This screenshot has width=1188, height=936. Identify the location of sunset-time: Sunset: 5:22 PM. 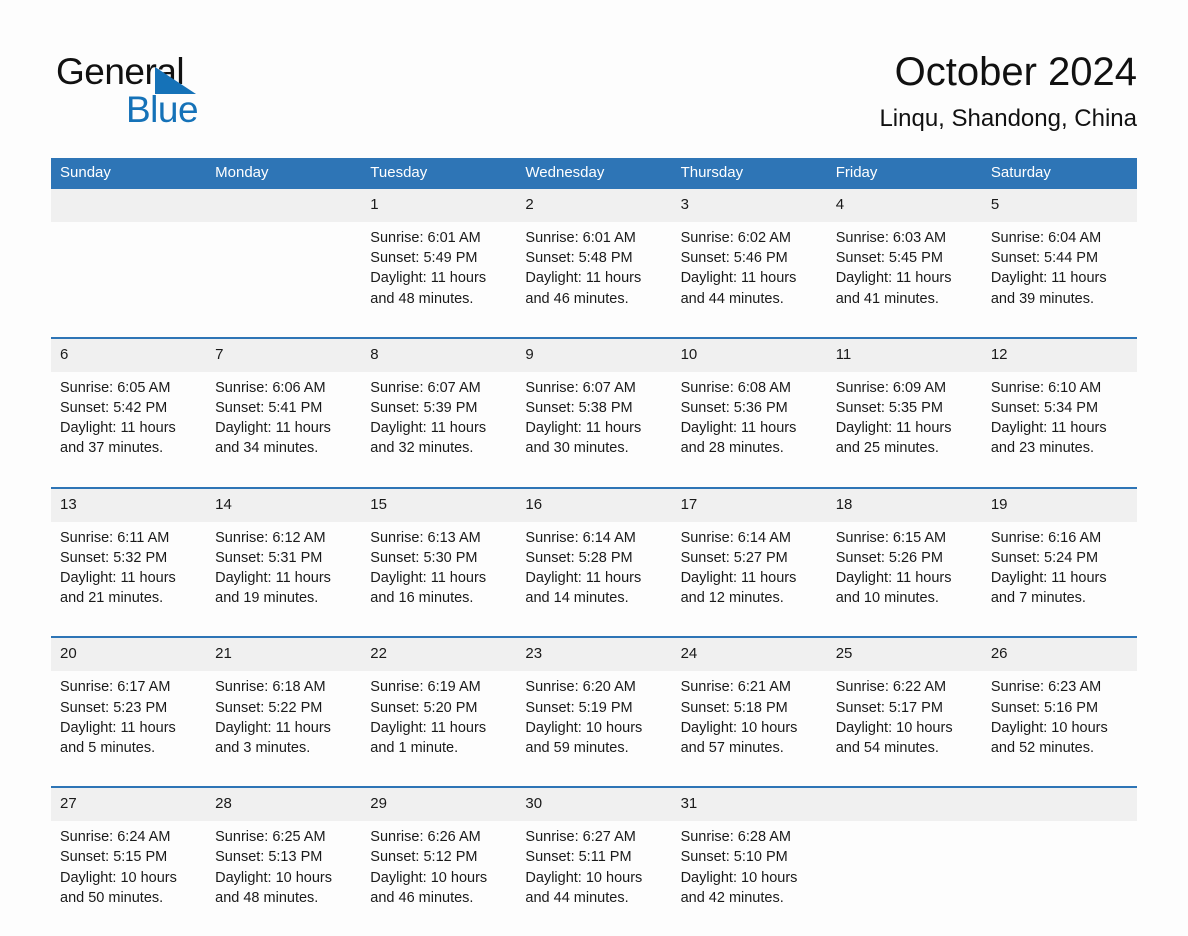
(269, 707).